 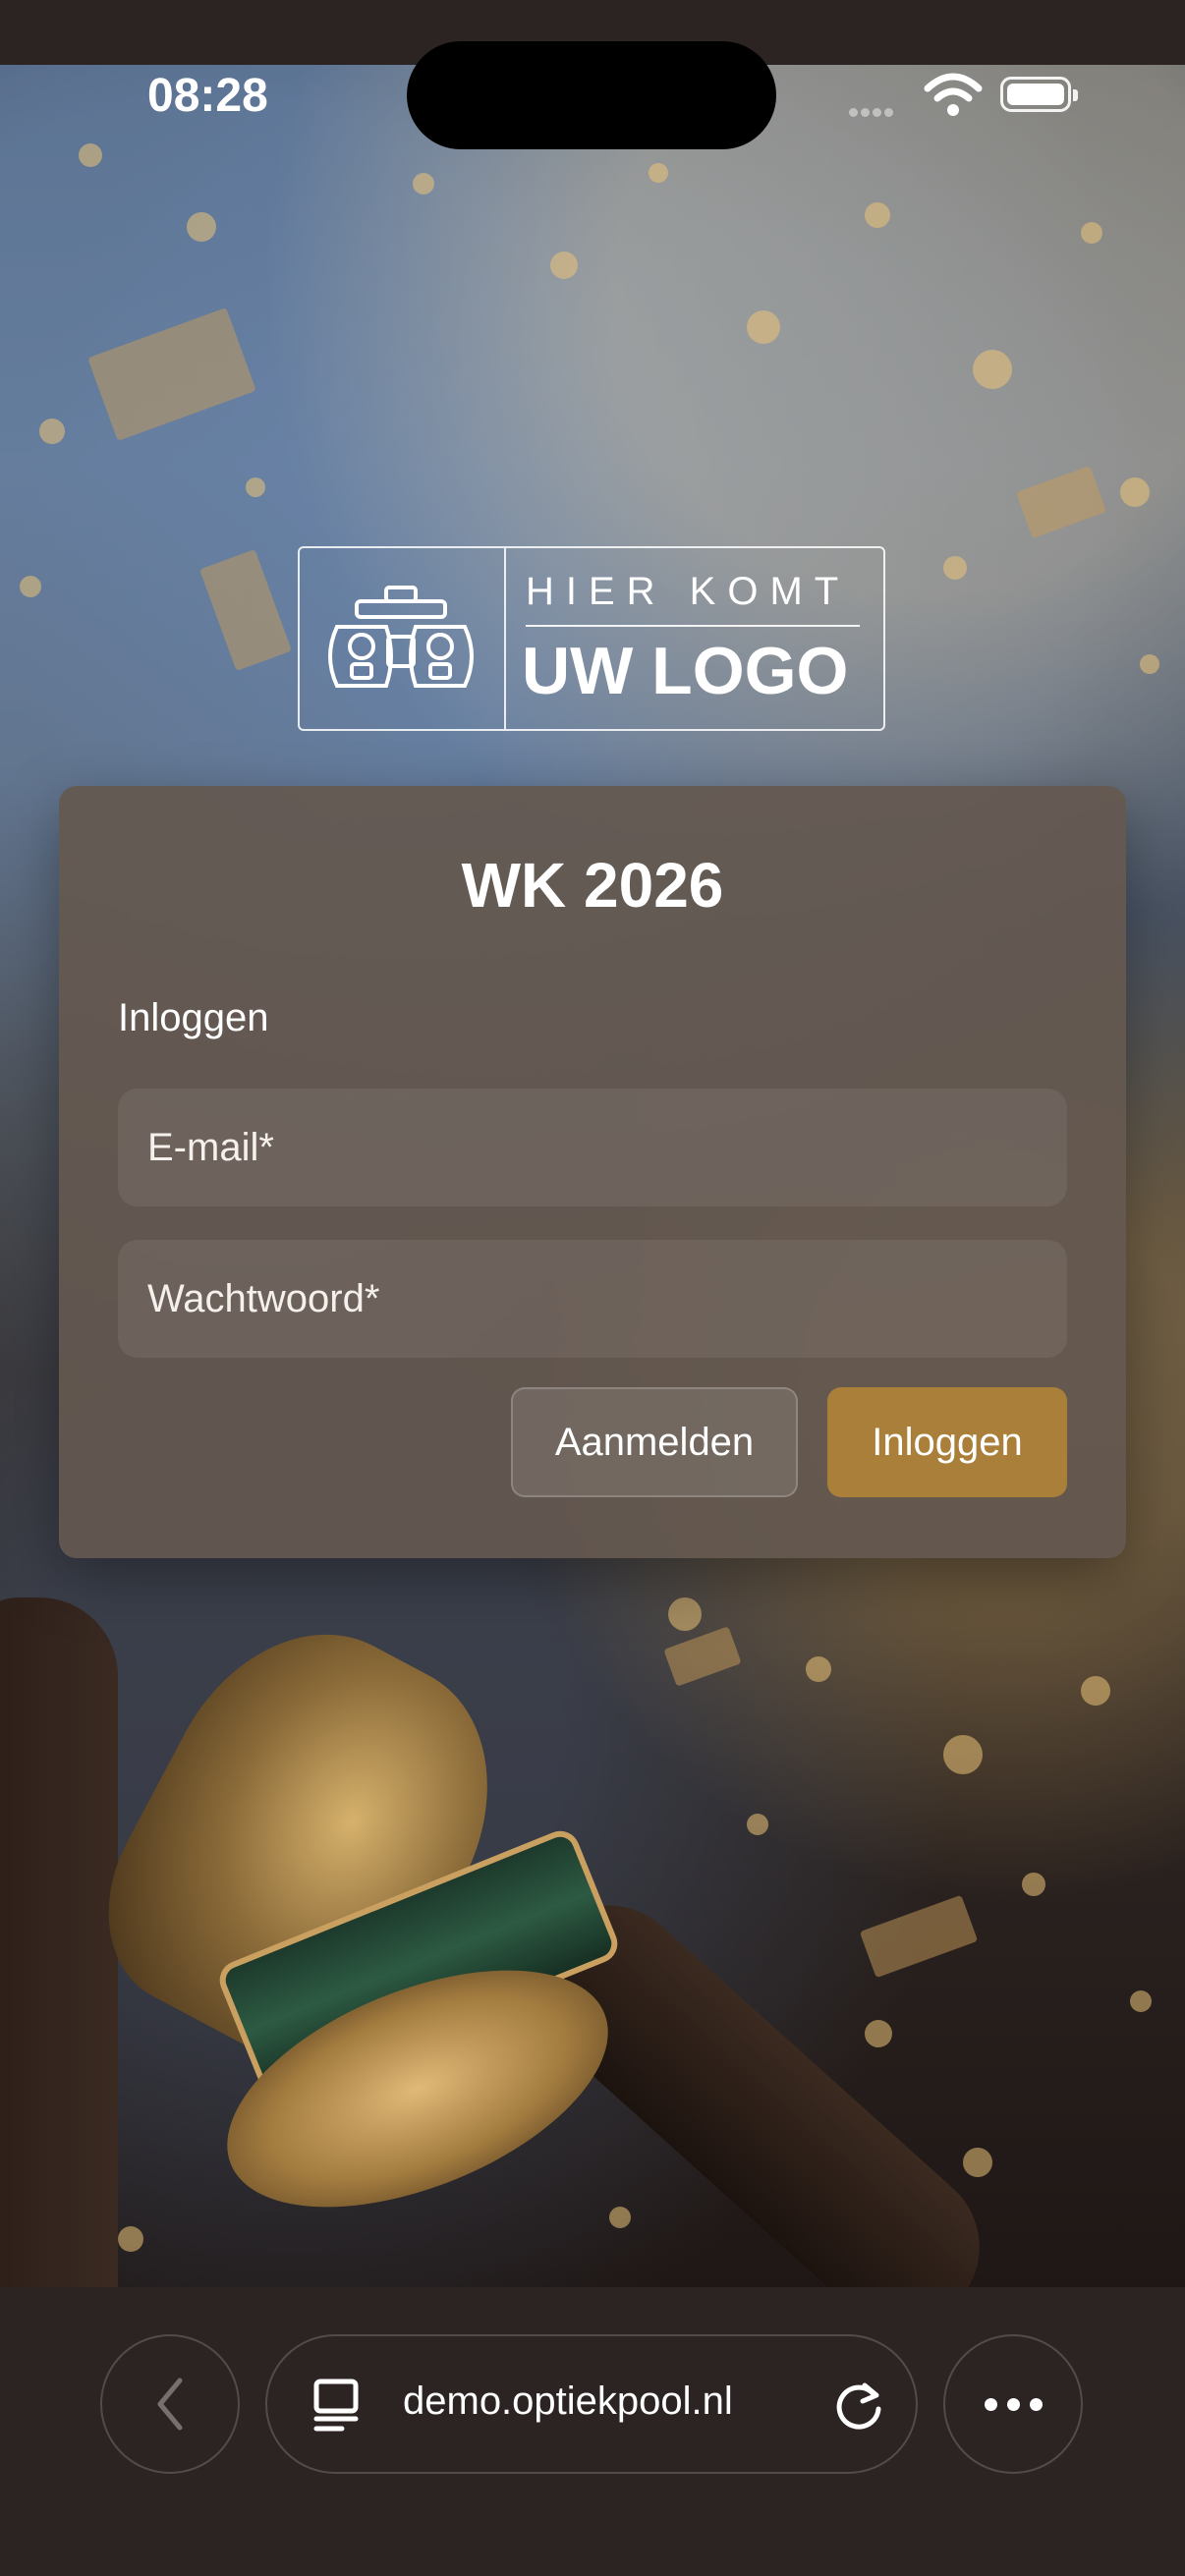 What do you see at coordinates (655, 1442) in the screenshot?
I see `register-button: Aanmelden` at bounding box center [655, 1442].